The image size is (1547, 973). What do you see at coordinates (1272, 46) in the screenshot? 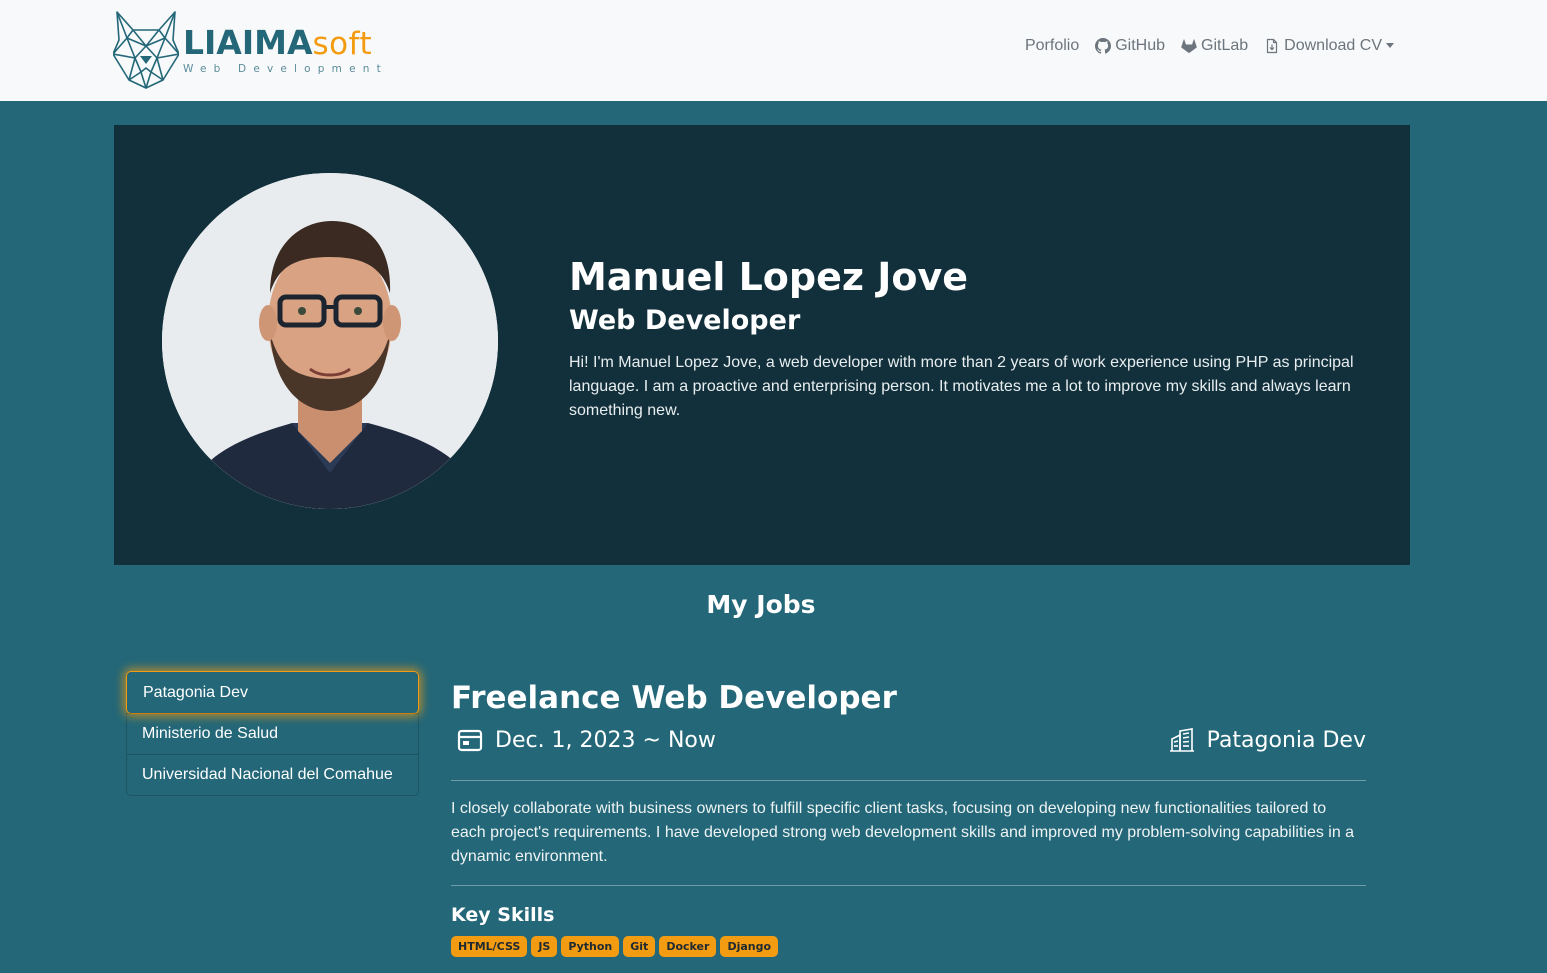
I see `file-download-icon` at bounding box center [1272, 46].